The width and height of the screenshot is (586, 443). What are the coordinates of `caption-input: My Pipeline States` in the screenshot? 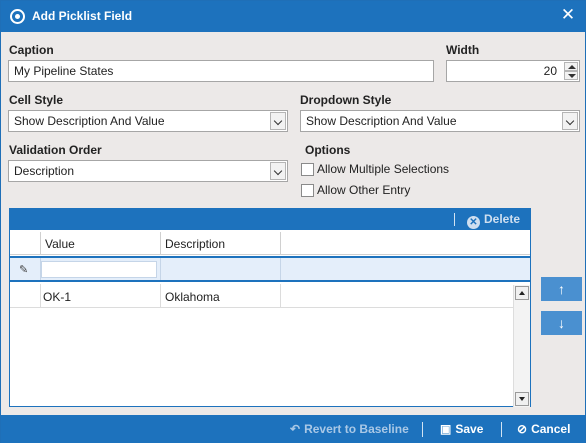 It's located at (221, 71).